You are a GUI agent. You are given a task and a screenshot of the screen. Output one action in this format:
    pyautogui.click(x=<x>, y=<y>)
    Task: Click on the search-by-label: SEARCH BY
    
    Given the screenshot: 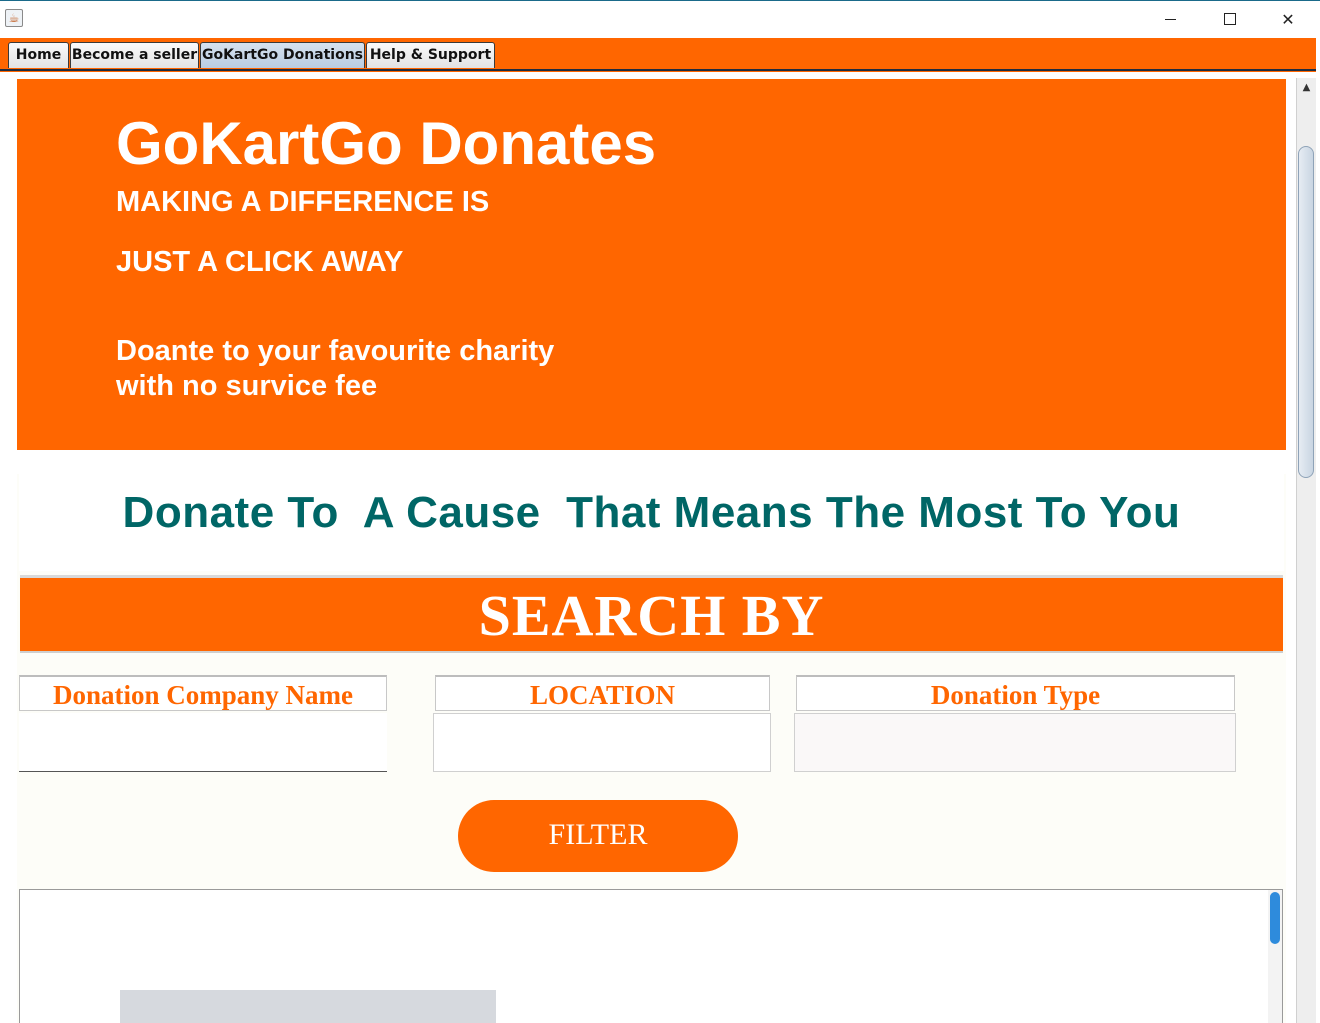 What is the action you would take?
    pyautogui.click(x=651, y=615)
    